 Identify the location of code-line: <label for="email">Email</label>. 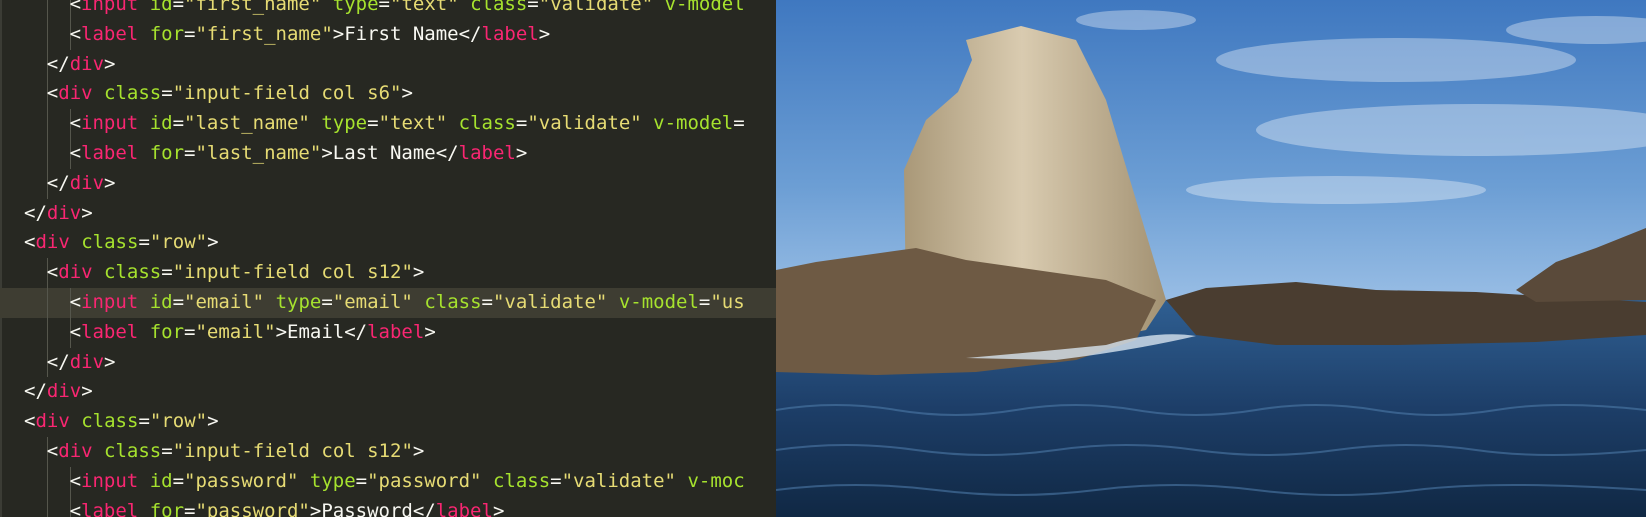
(388, 332).